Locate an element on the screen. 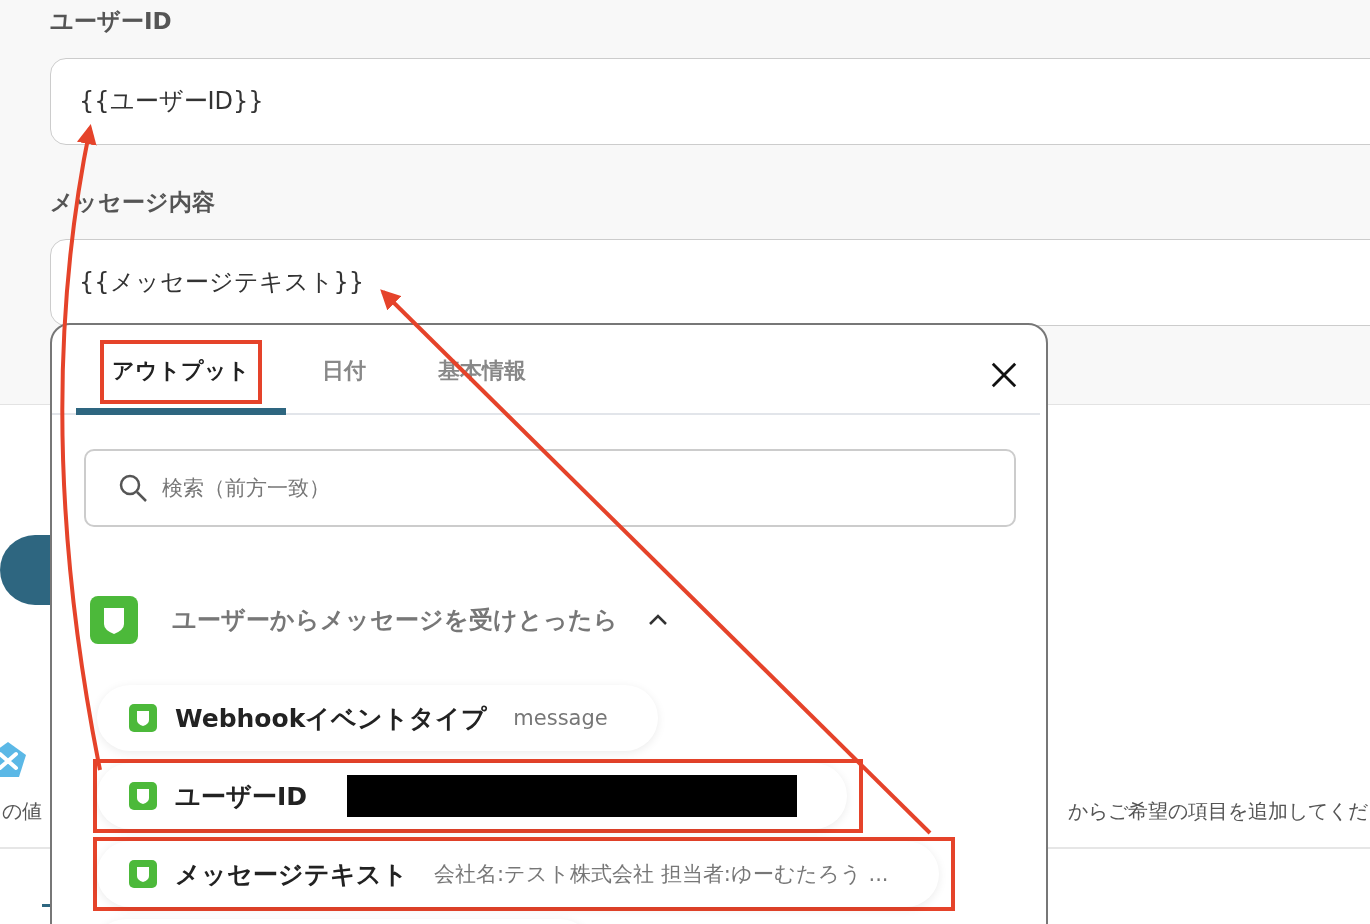 The image size is (1370, 924). tab: 日付 is located at coordinates (344, 370).